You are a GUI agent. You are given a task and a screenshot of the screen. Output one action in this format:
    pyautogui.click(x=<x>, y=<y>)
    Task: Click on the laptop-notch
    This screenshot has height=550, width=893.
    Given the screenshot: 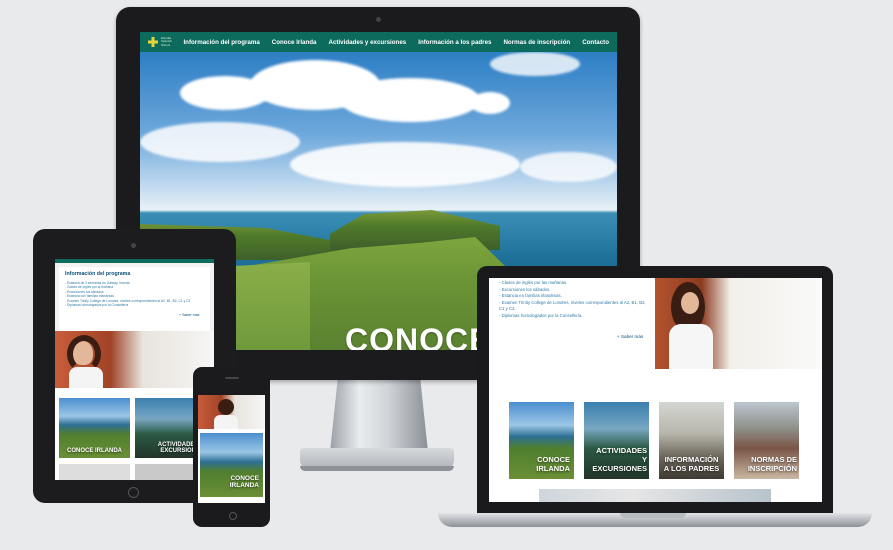 What is the action you would take?
    pyautogui.click(x=653, y=515)
    